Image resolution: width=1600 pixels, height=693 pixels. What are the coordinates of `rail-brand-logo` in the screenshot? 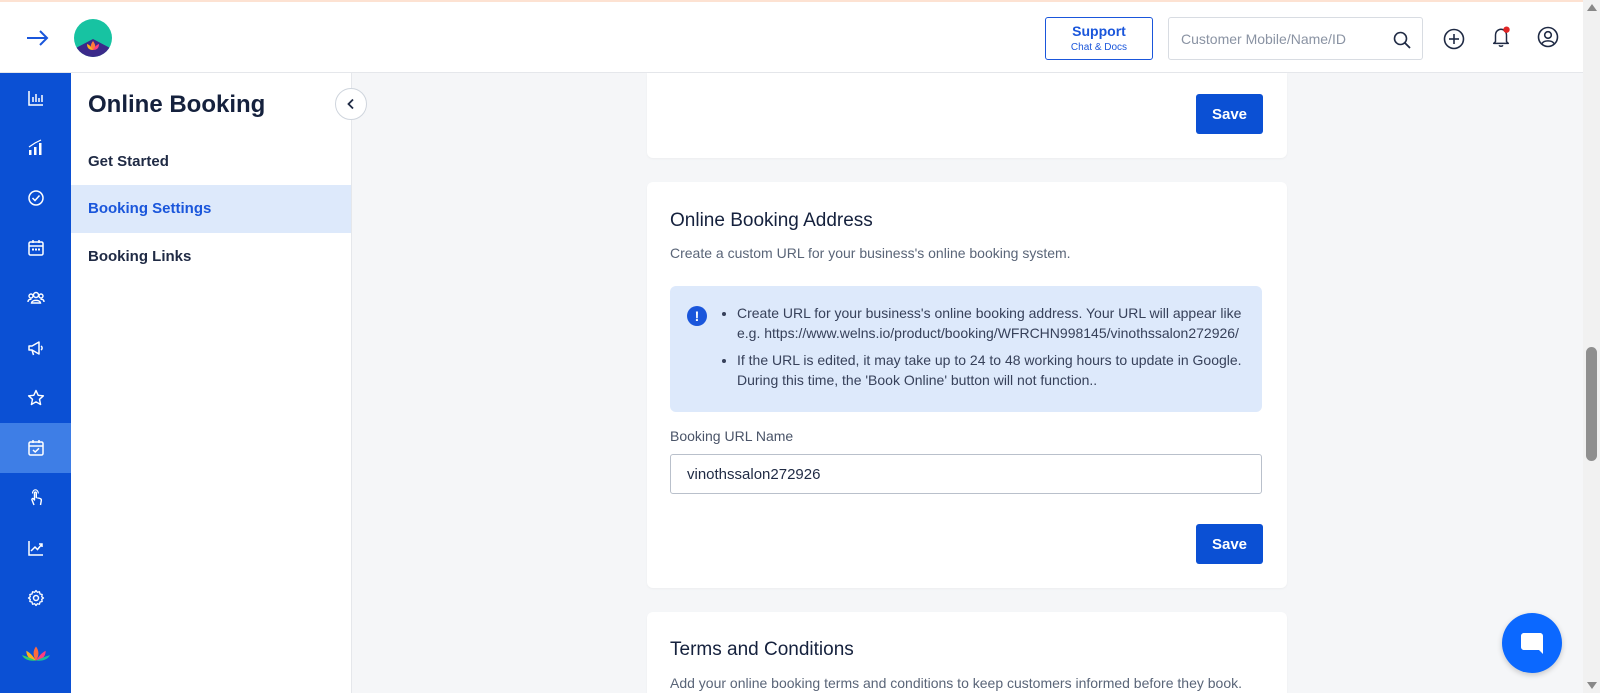 It's located at (35, 654).